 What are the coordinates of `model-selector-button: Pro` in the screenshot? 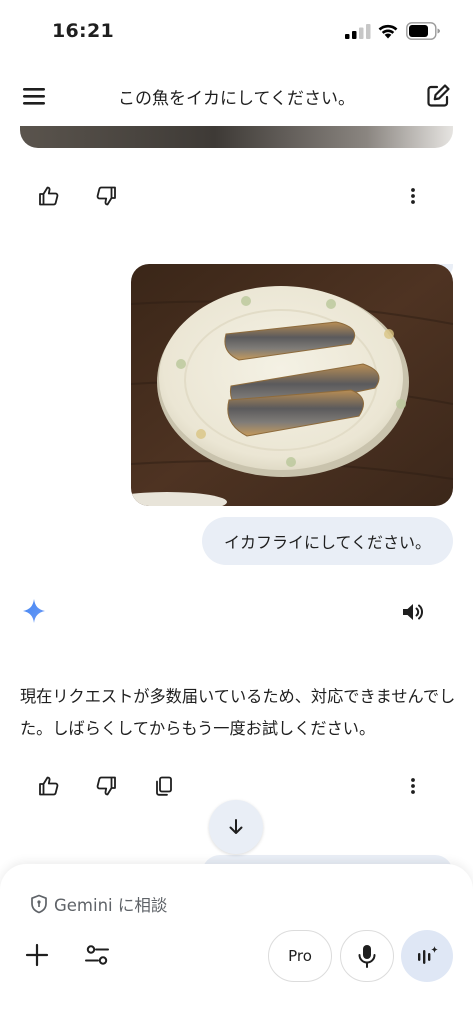 It's located at (300, 956).